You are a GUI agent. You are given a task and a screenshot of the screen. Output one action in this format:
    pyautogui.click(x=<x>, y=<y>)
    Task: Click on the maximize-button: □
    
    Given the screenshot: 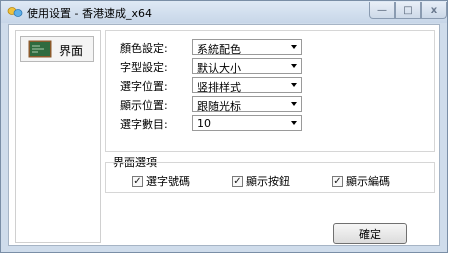 What is the action you would take?
    pyautogui.click(x=408, y=10)
    